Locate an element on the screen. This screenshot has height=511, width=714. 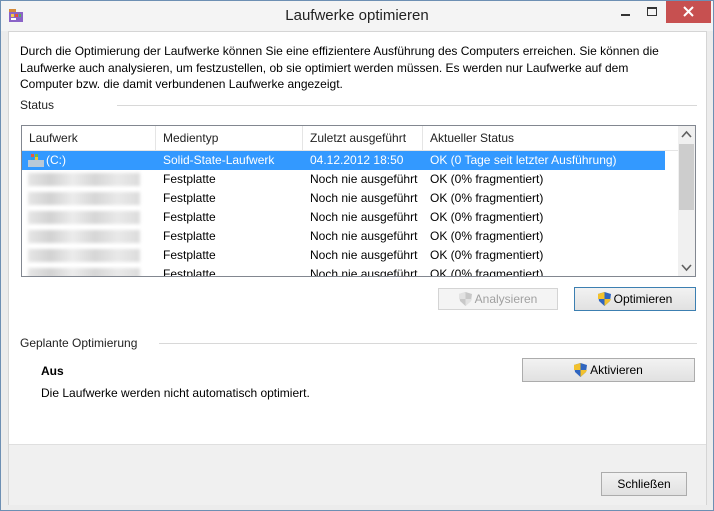
last-run-cell: 04.12.2012 18:50 is located at coordinates (357, 160).